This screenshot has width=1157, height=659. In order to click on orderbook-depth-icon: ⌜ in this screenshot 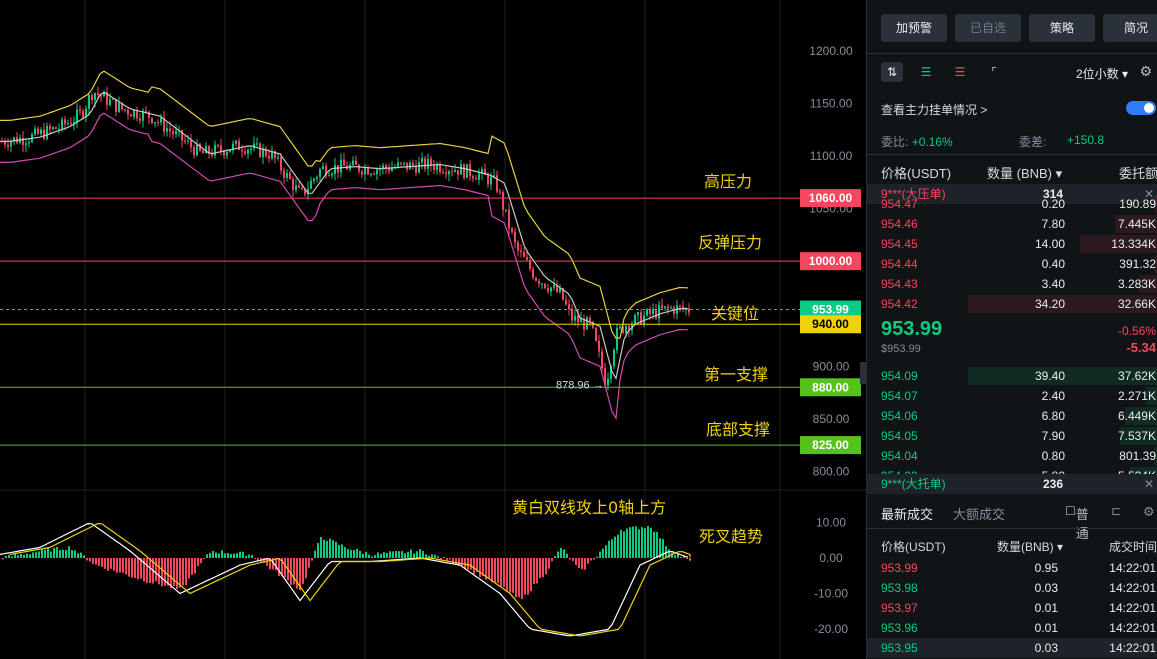, I will do `click(994, 72)`.